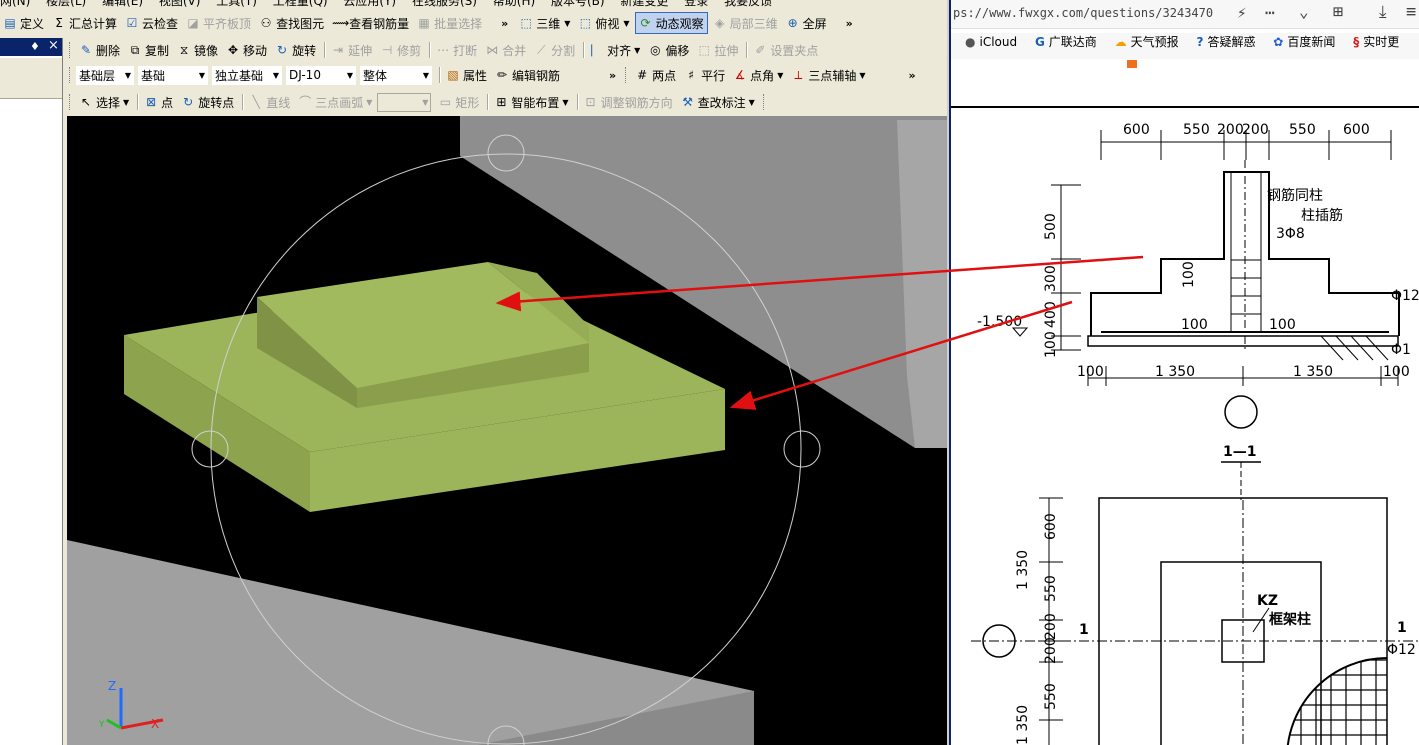  Describe the element at coordinates (247, 75) in the screenshot. I see `type-select: 独立基础 ▼` at that location.